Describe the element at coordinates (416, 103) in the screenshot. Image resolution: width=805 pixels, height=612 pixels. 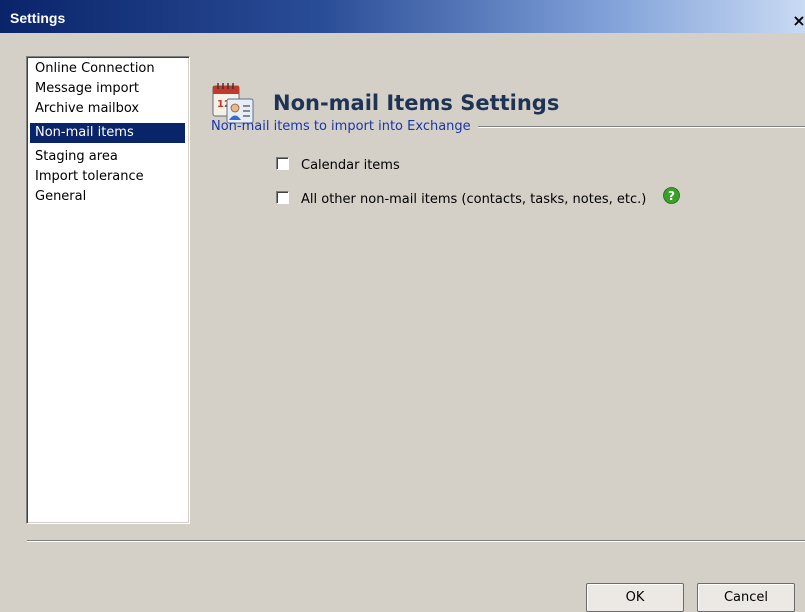
I see `page-title: Non-mail Items Settings` at that location.